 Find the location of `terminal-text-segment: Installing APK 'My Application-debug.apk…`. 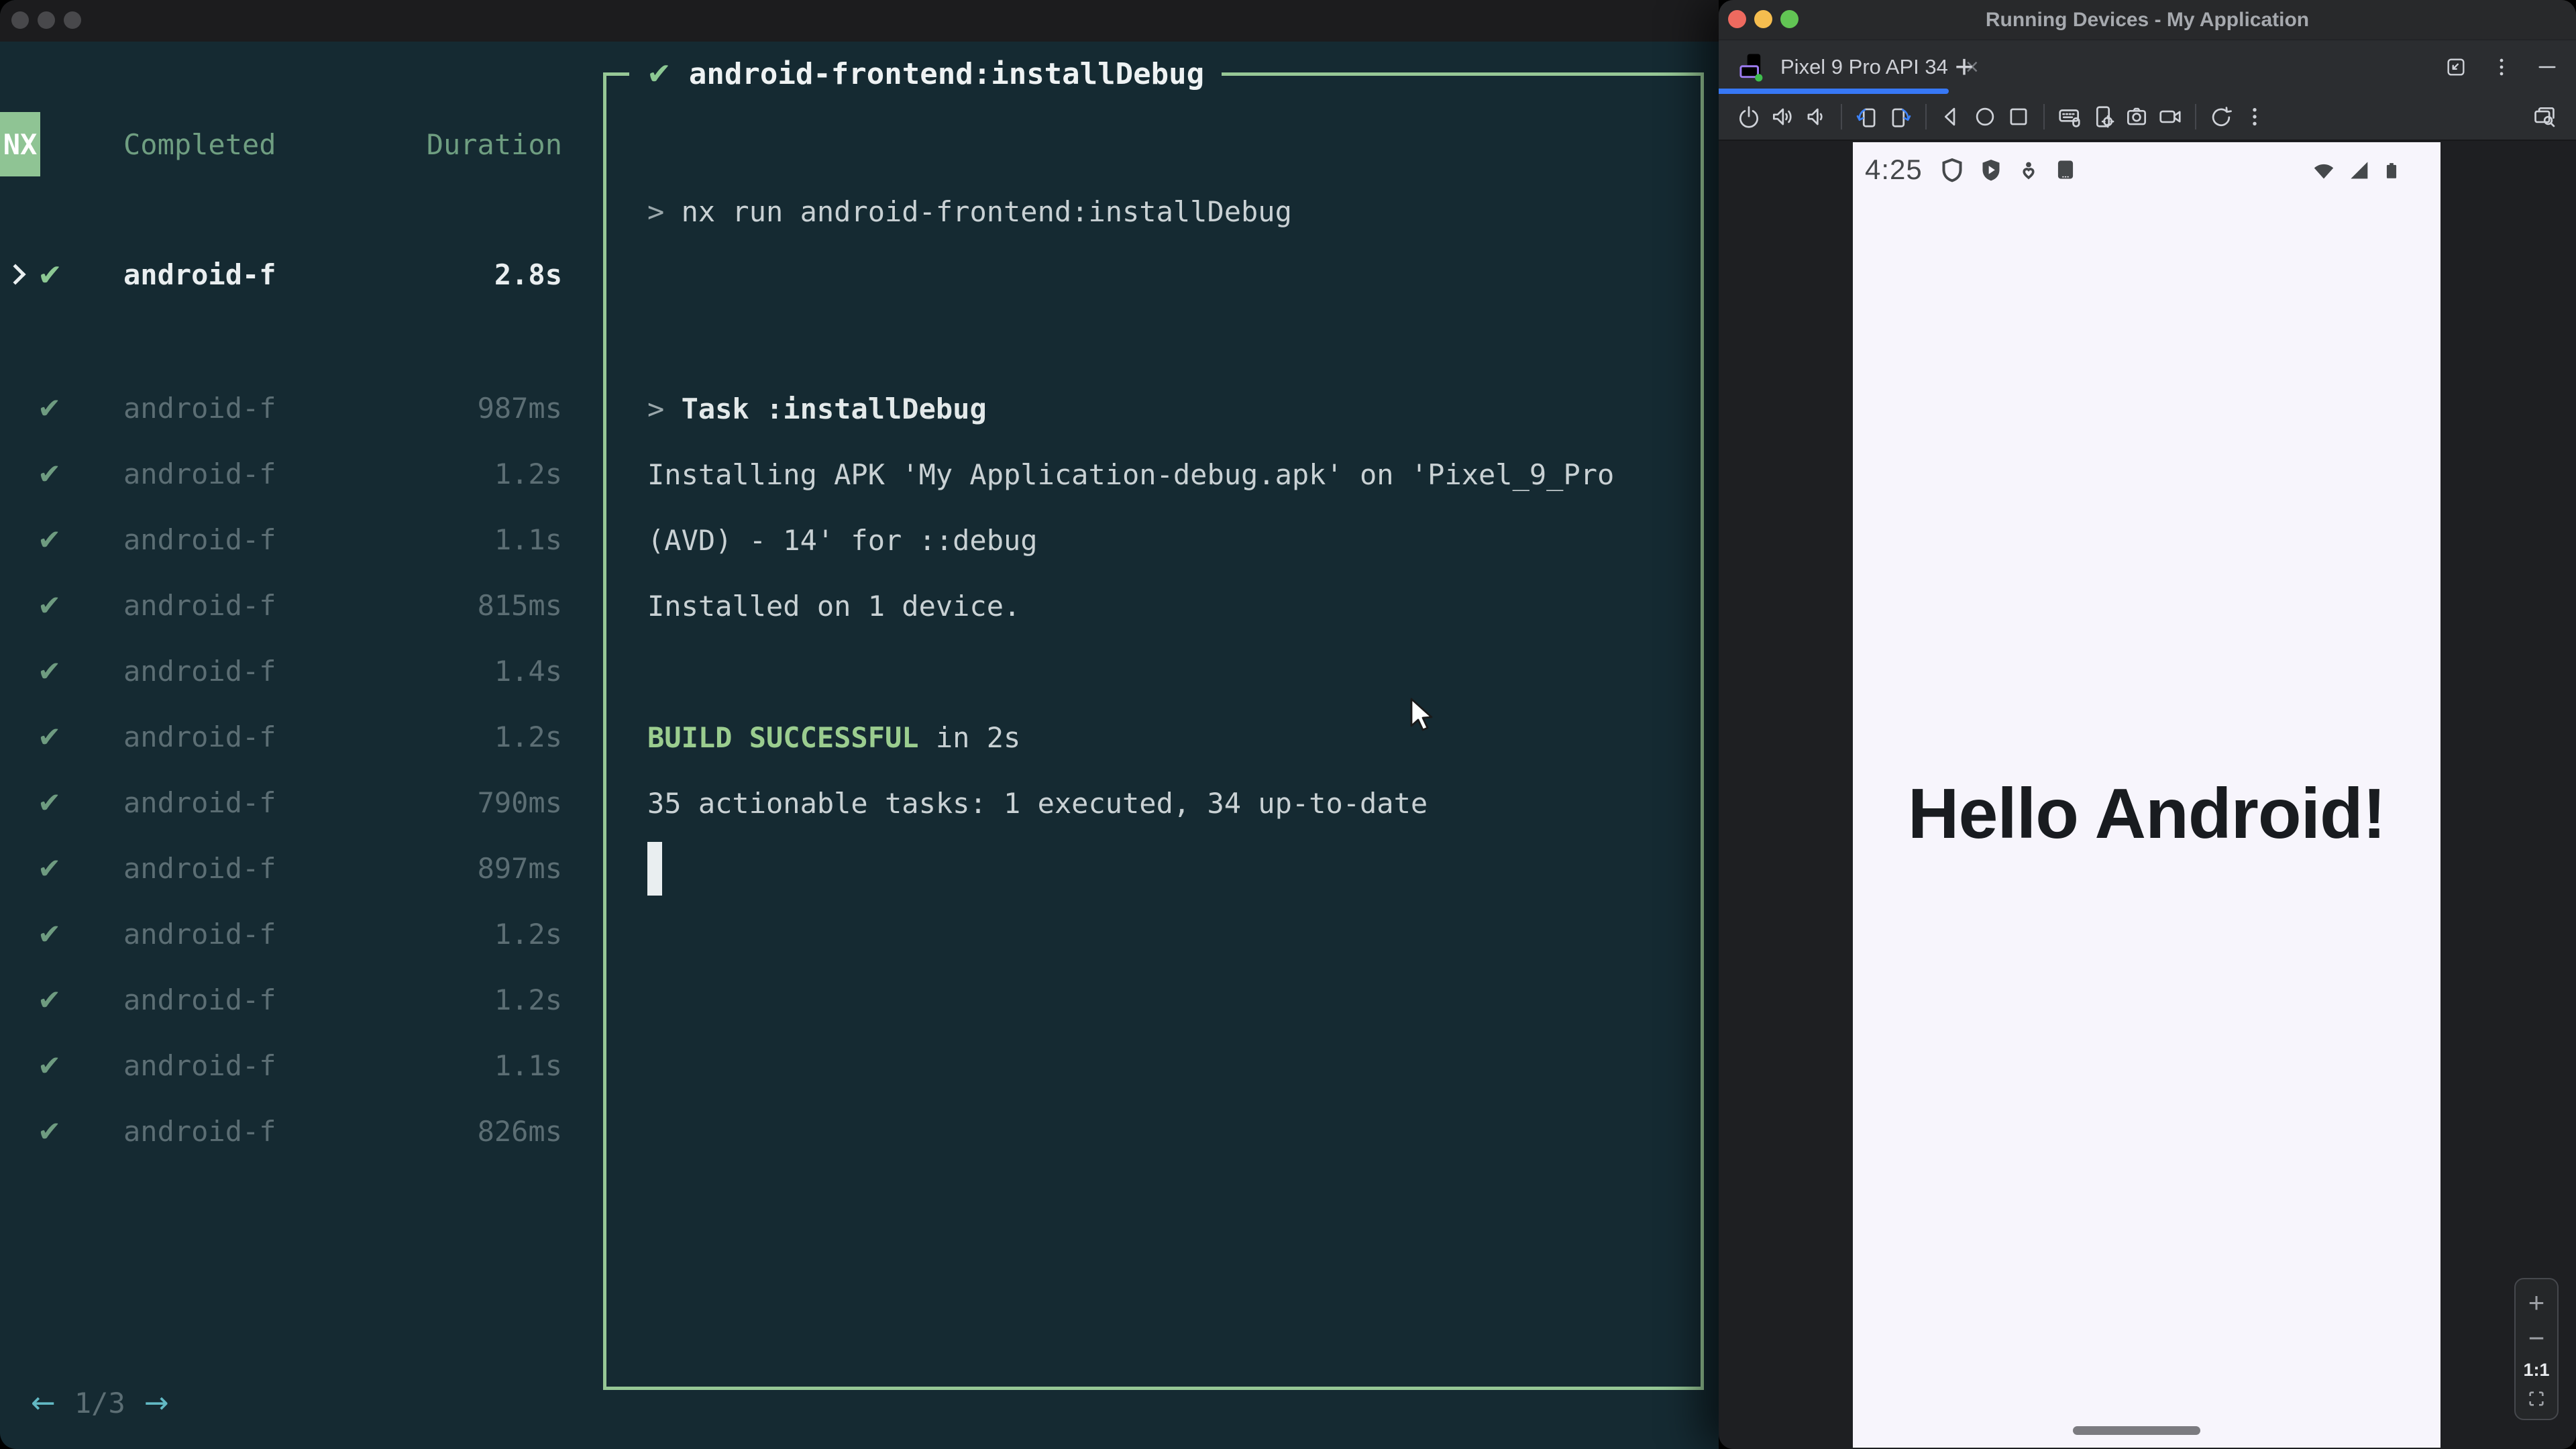

terminal-text-segment: Installing APK 'My Application-debug.apk… is located at coordinates (1131, 474).